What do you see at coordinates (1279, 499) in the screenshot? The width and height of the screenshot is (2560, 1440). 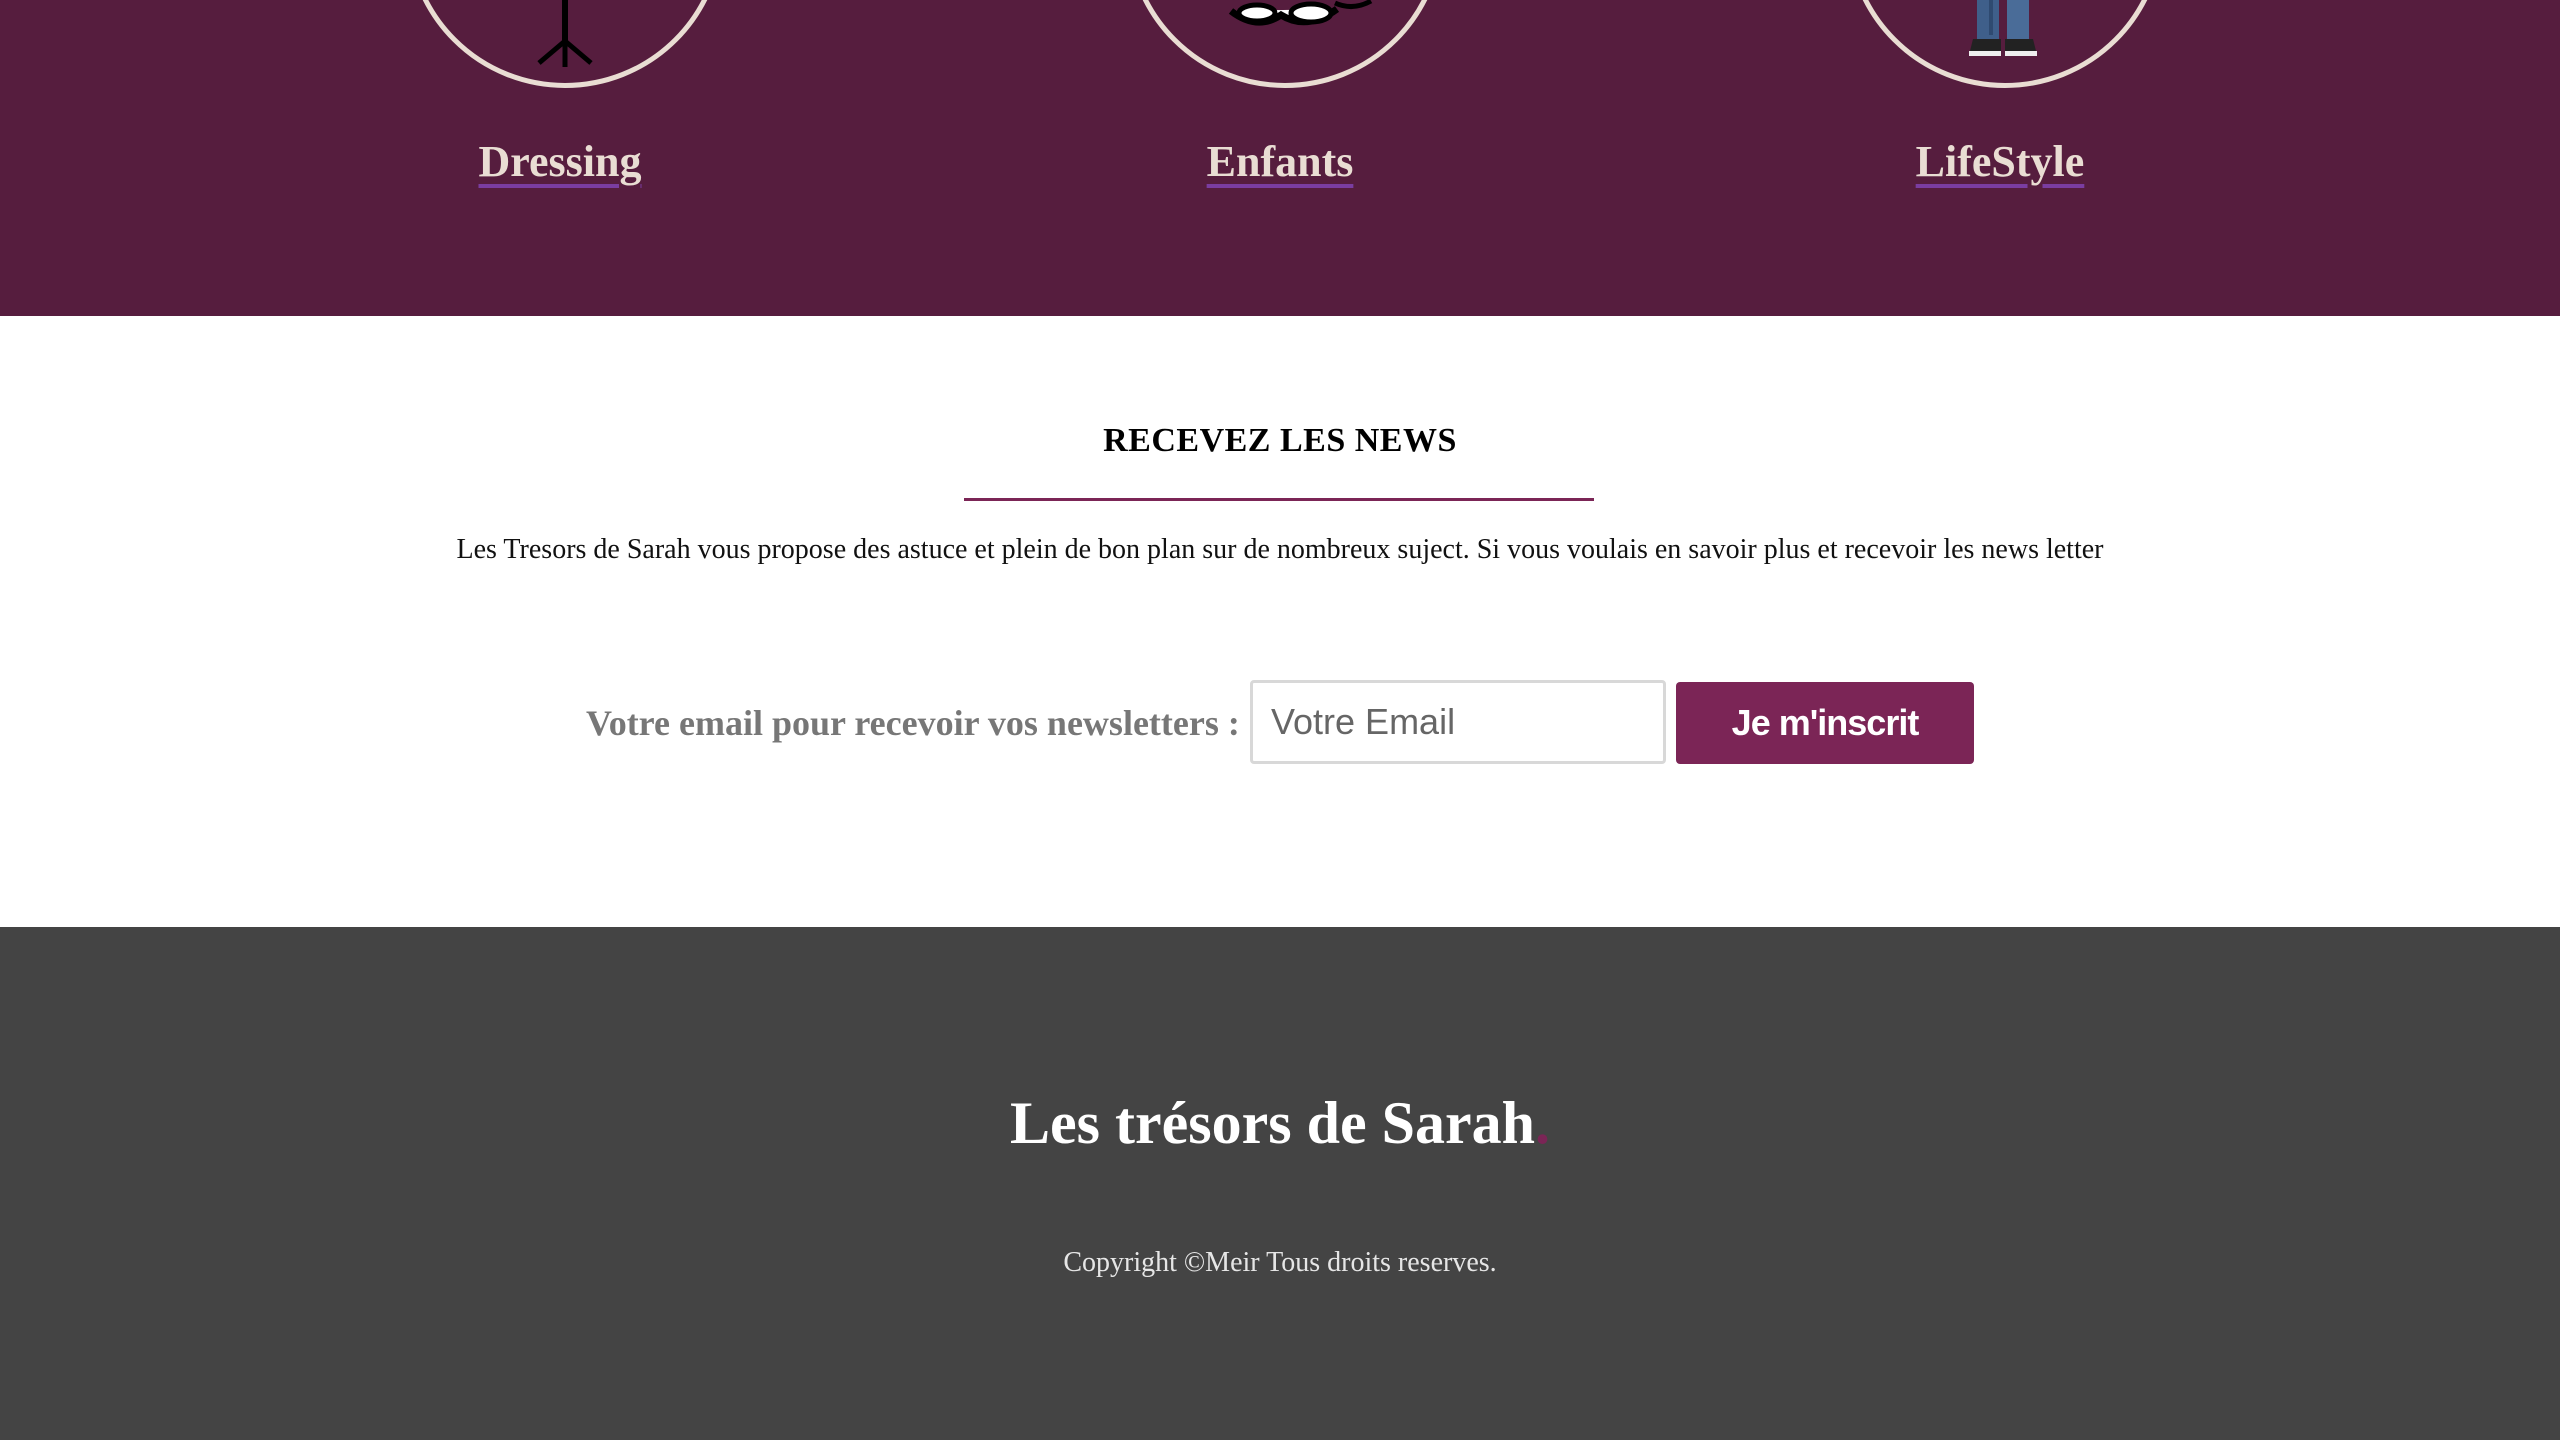 I see `title-divider` at bounding box center [1279, 499].